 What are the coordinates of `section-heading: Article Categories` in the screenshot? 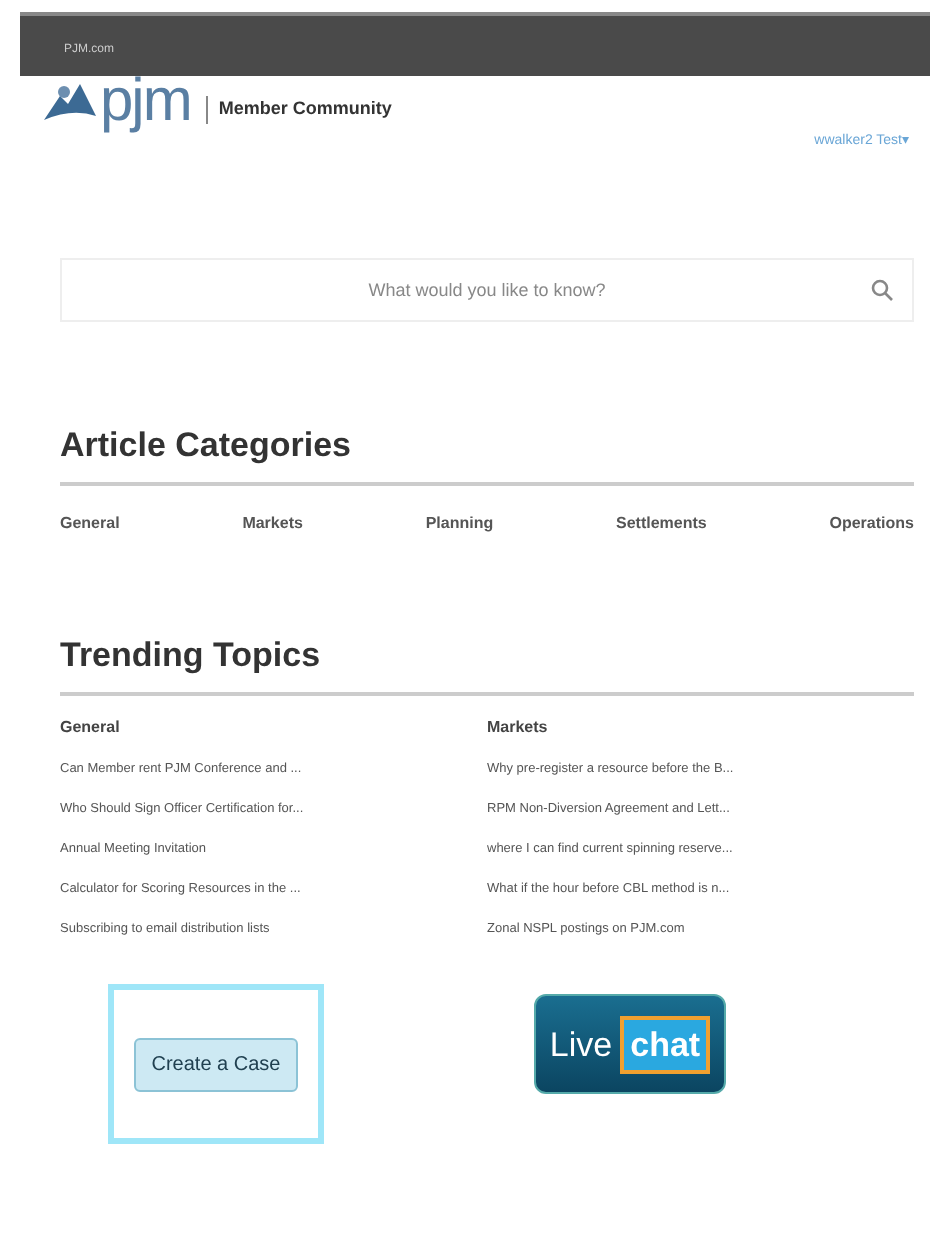 It's located at (206, 445).